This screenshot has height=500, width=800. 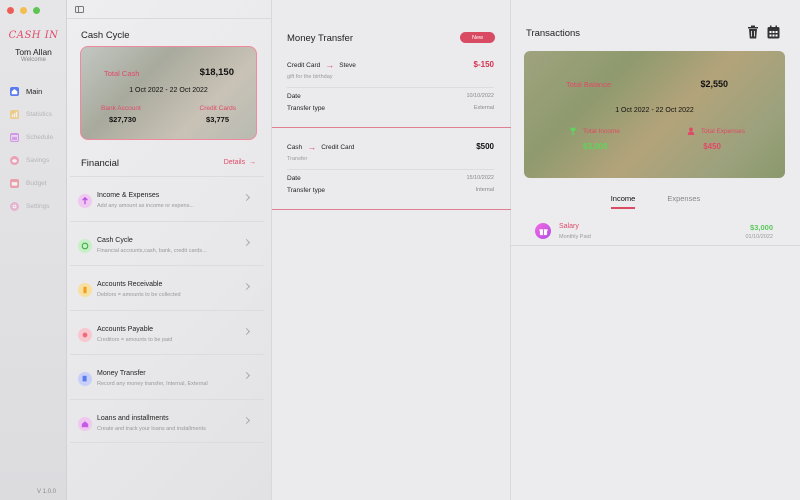 I want to click on transfer-to: Steve, so click(x=347, y=65).